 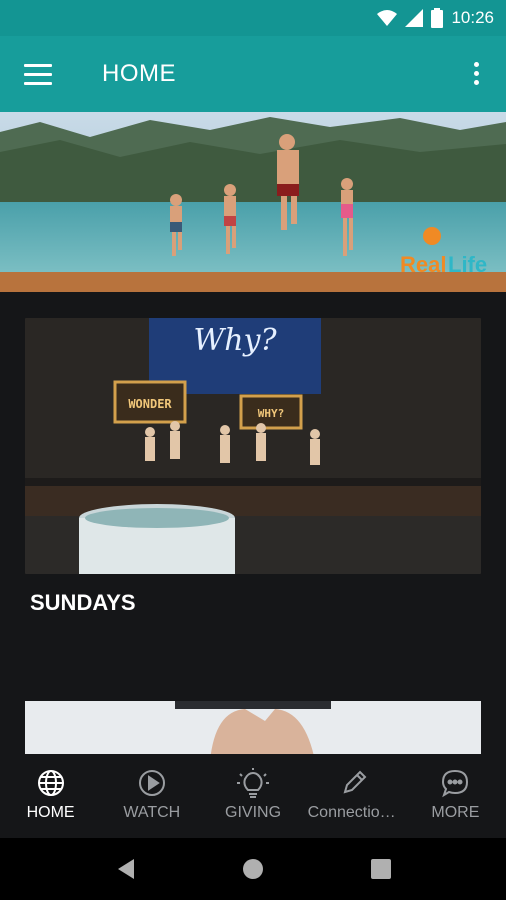 What do you see at coordinates (381, 869) in the screenshot?
I see `recents-square-icon` at bounding box center [381, 869].